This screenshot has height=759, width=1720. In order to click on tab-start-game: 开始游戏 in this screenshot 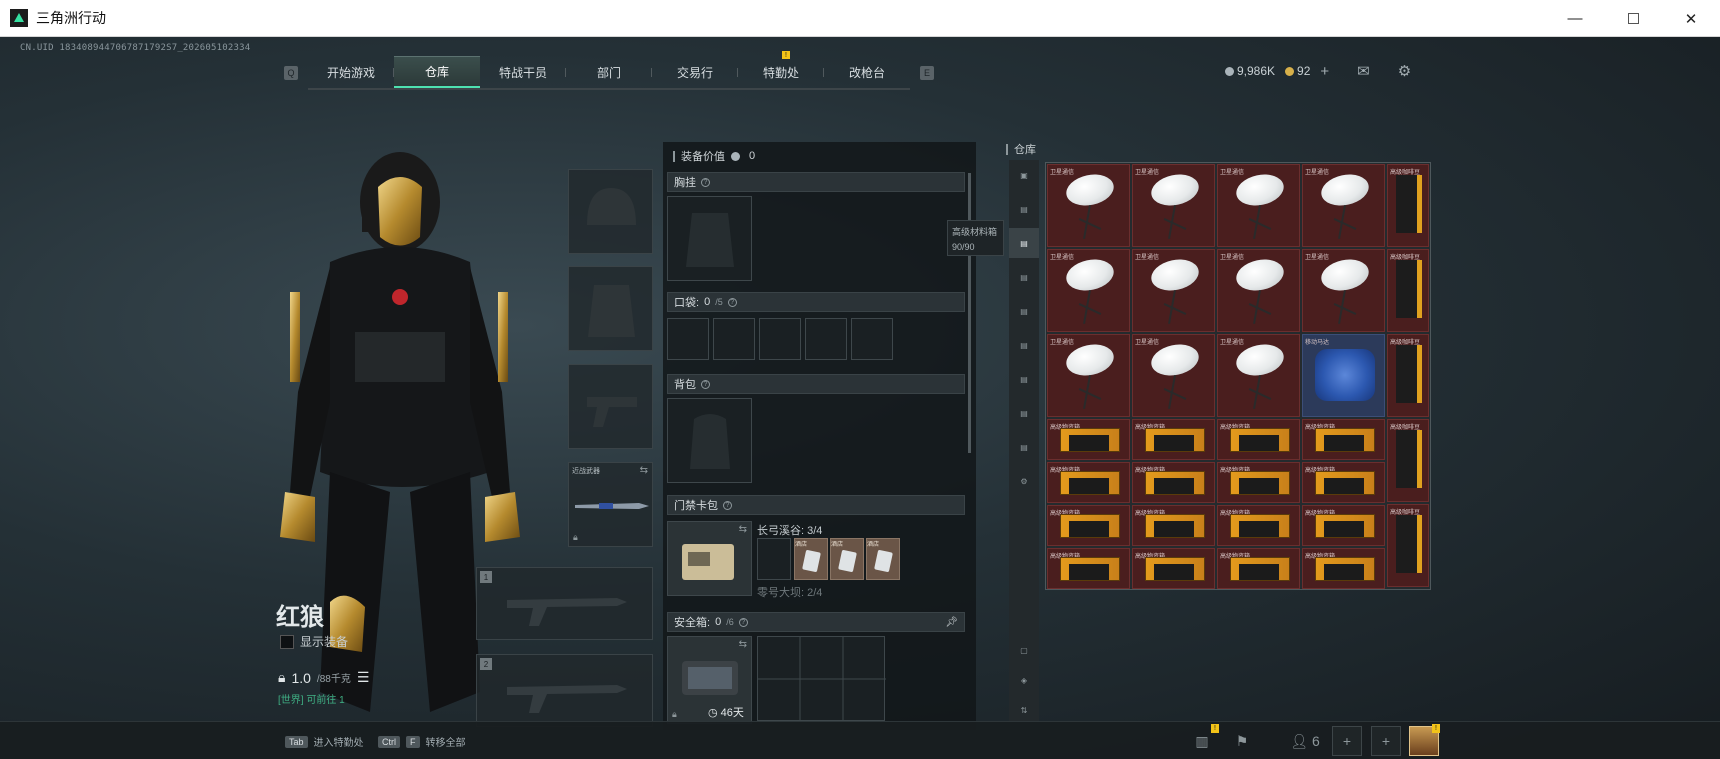, I will do `click(351, 72)`.